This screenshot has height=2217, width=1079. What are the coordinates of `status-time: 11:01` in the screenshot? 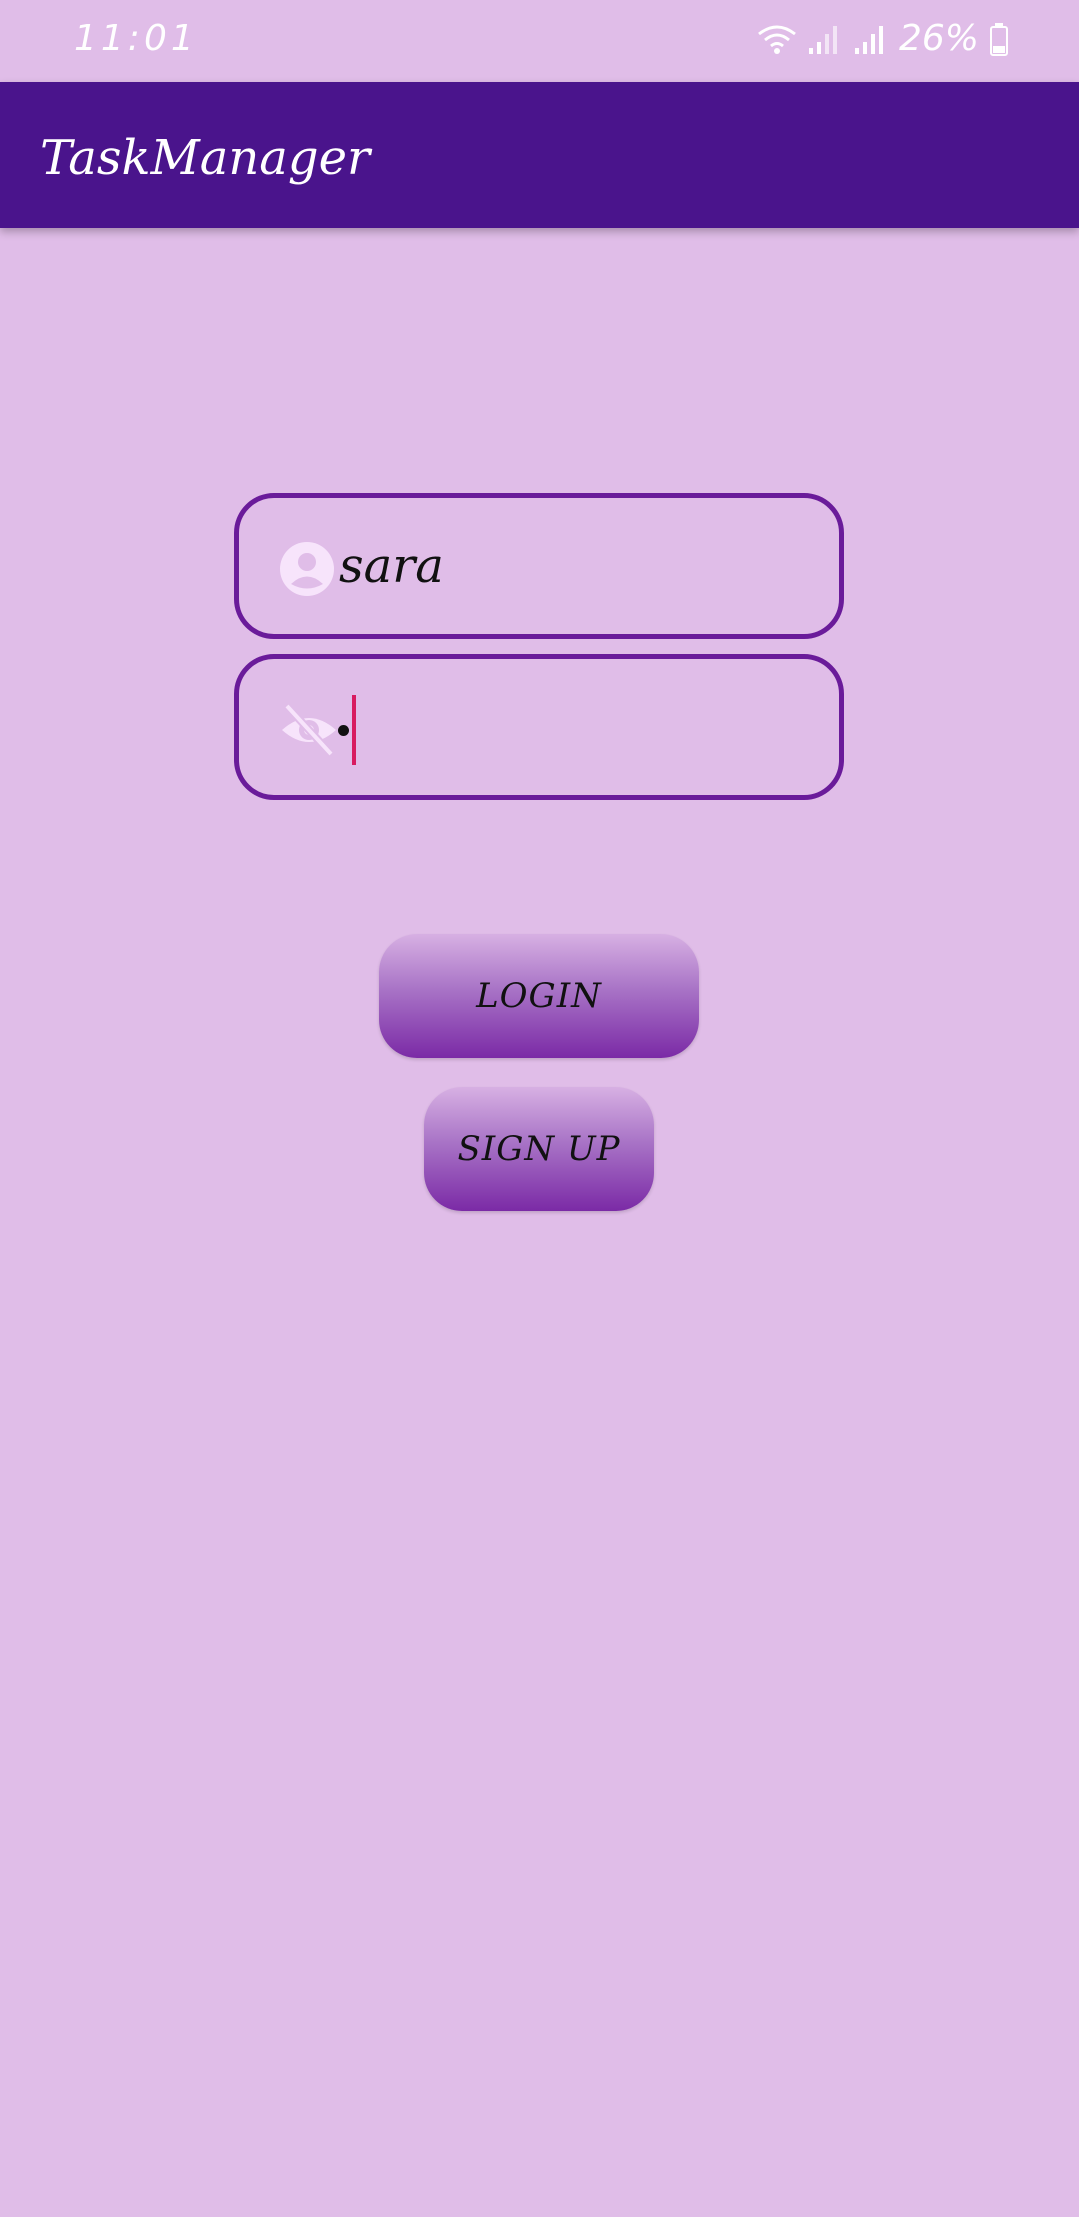 It's located at (136, 38).